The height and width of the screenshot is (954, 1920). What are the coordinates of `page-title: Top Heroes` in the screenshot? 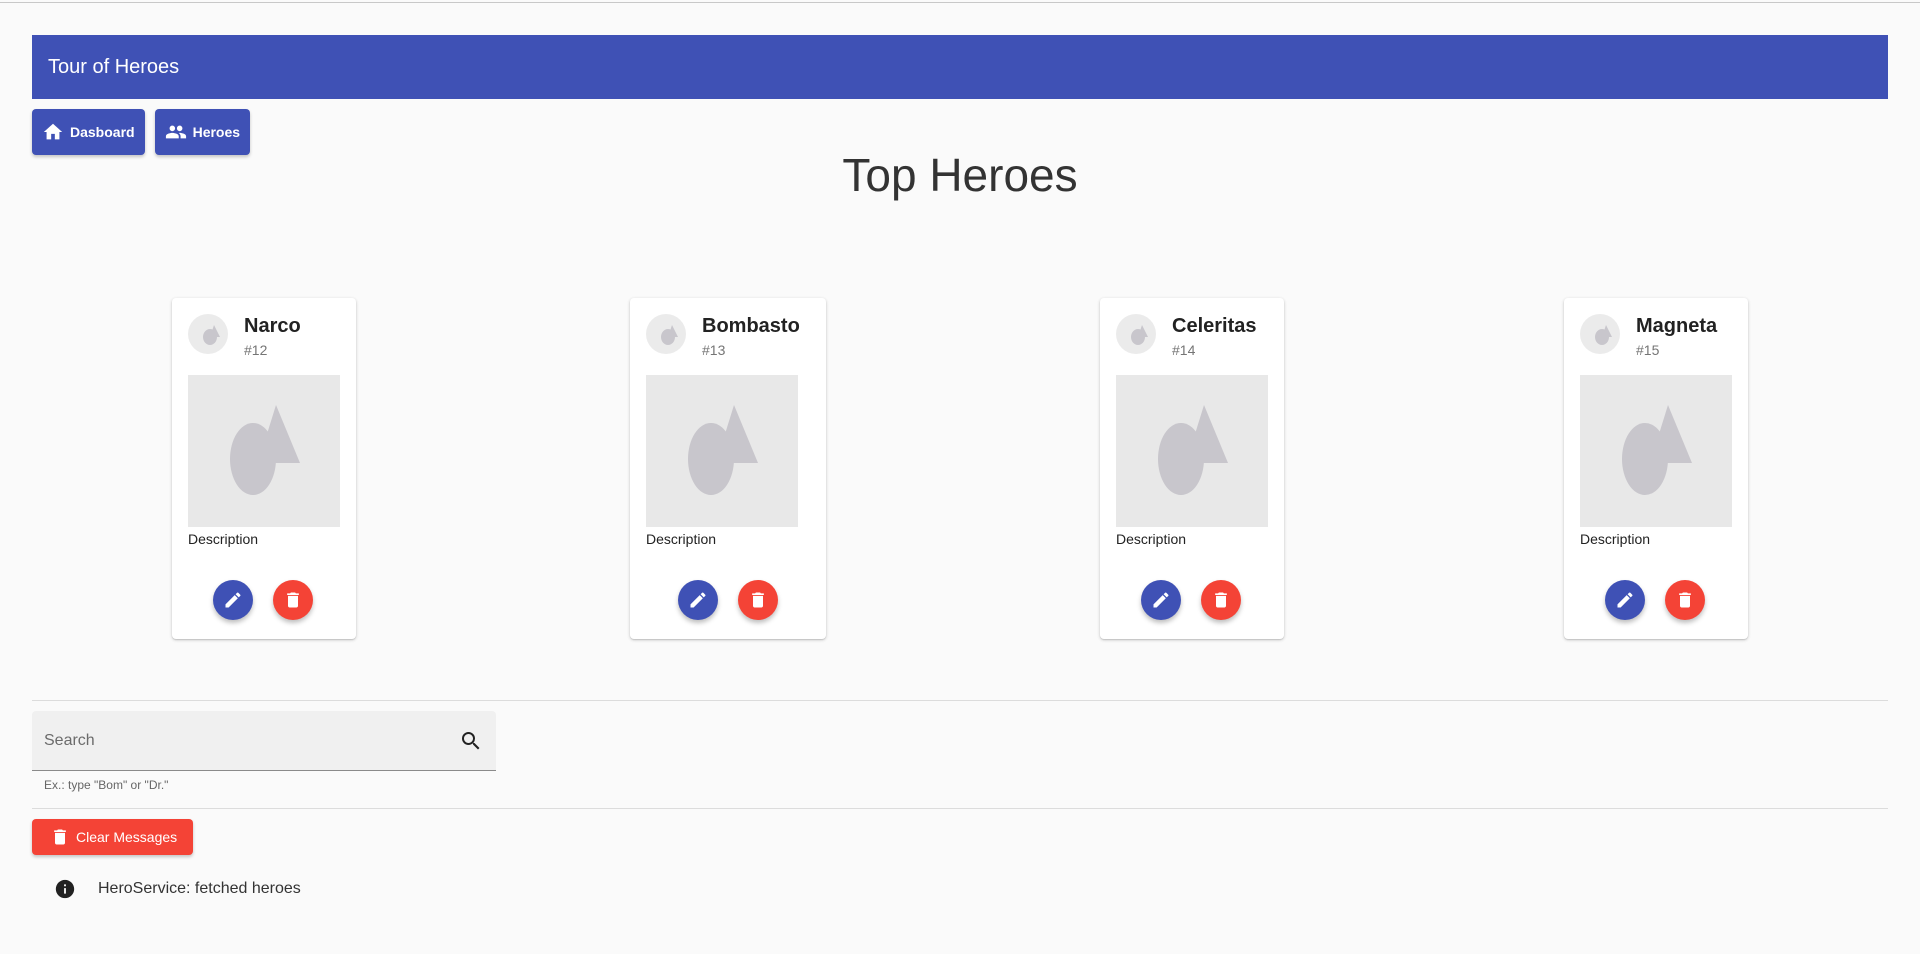 It's located at (960, 175).